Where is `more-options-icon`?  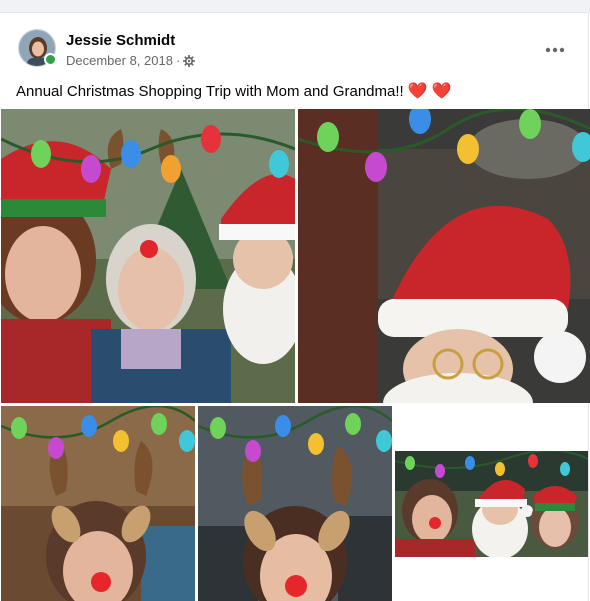 more-options-icon is located at coordinates (555, 50).